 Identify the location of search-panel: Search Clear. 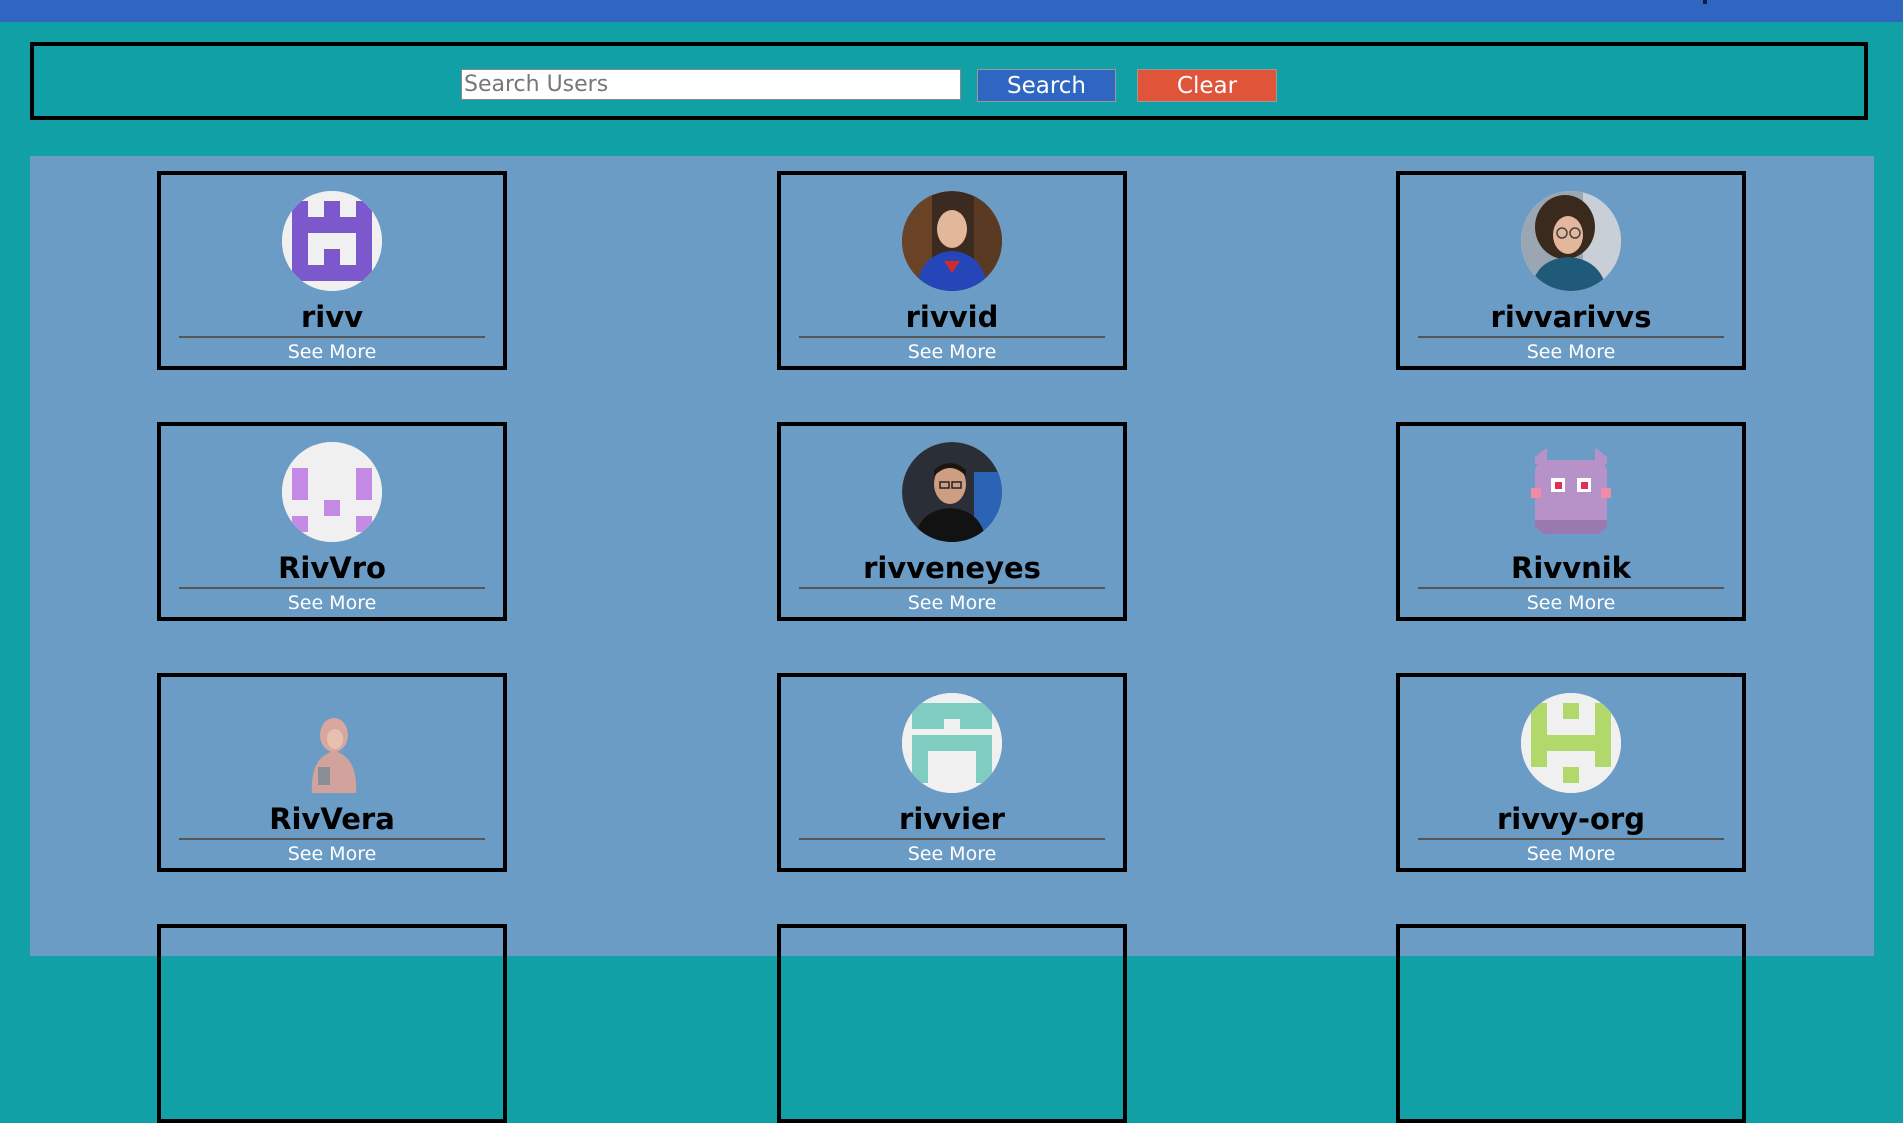
(949, 81).